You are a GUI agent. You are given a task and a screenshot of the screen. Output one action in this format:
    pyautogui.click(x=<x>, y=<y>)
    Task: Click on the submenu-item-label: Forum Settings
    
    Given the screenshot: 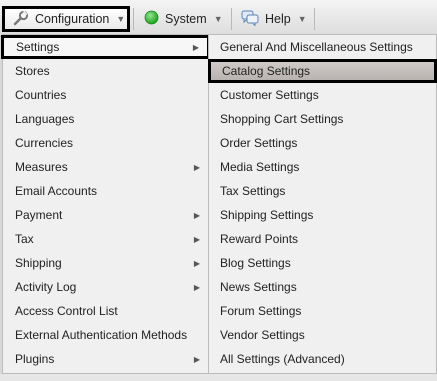 What is the action you would take?
    pyautogui.click(x=261, y=311)
    